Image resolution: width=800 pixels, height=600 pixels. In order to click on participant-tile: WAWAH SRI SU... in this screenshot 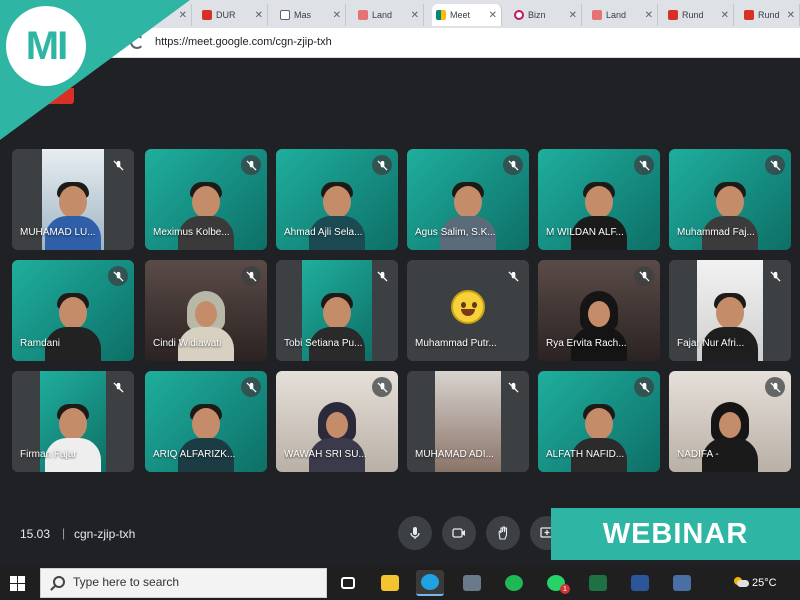, I will do `click(337, 421)`.